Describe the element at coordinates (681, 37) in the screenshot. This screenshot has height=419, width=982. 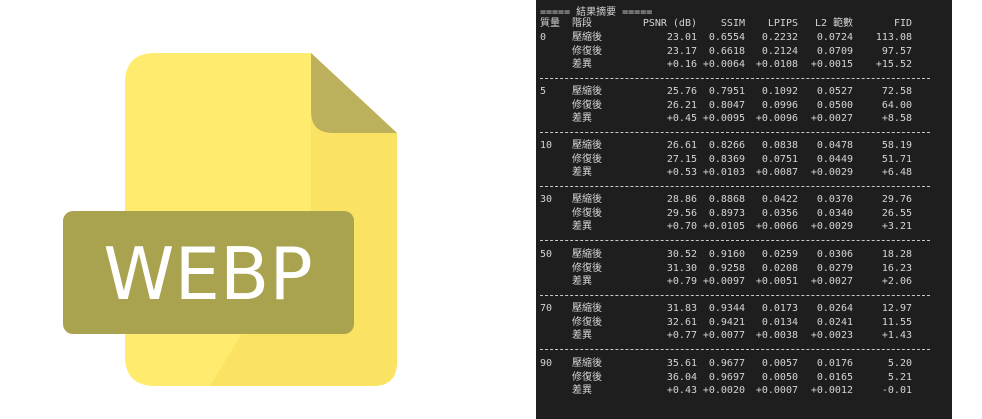
I see `psnr-value: 23.01` at that location.